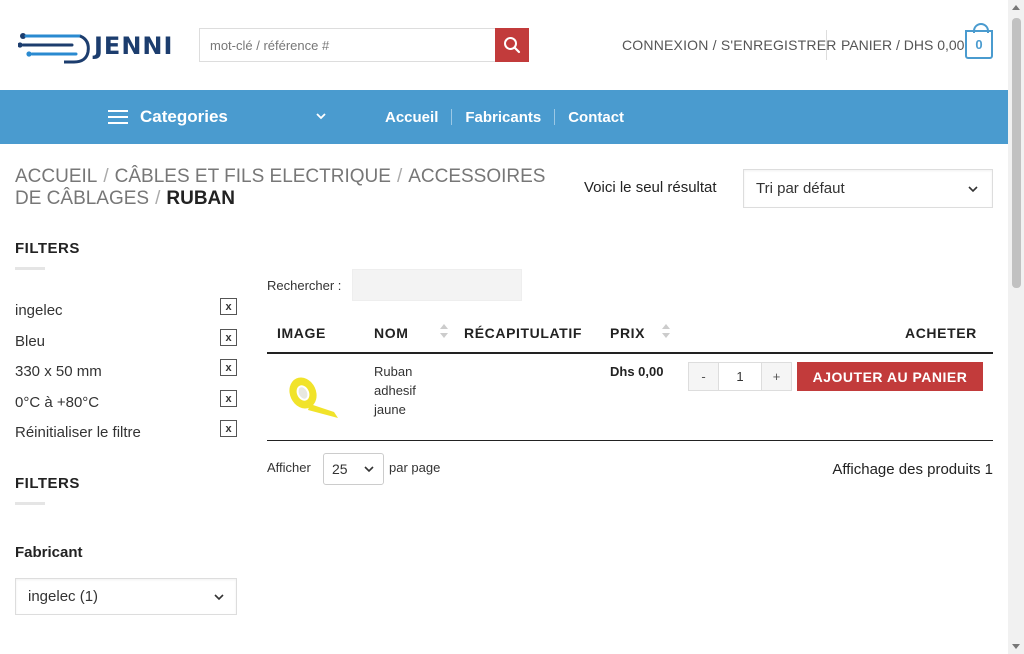 This screenshot has height=654, width=1024. Describe the element at coordinates (126, 310) in the screenshot. I see `active-filter-ingelec: ingelec x` at that location.